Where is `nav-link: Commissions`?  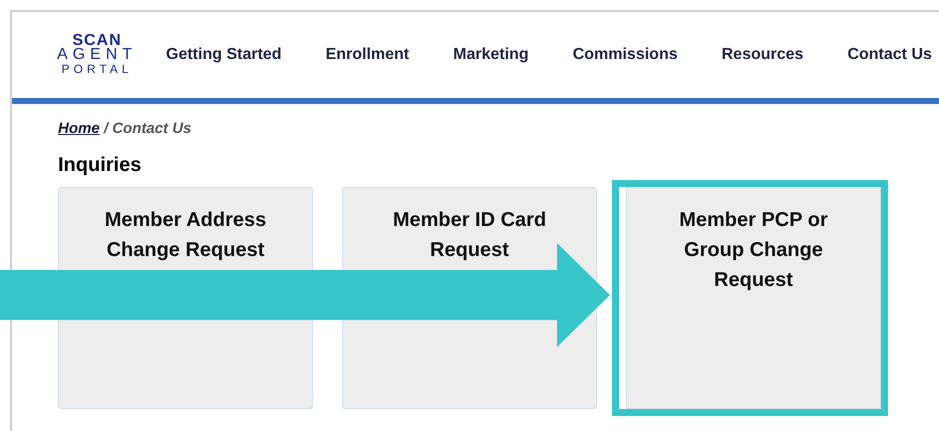
nav-link: Commissions is located at coordinates (625, 55).